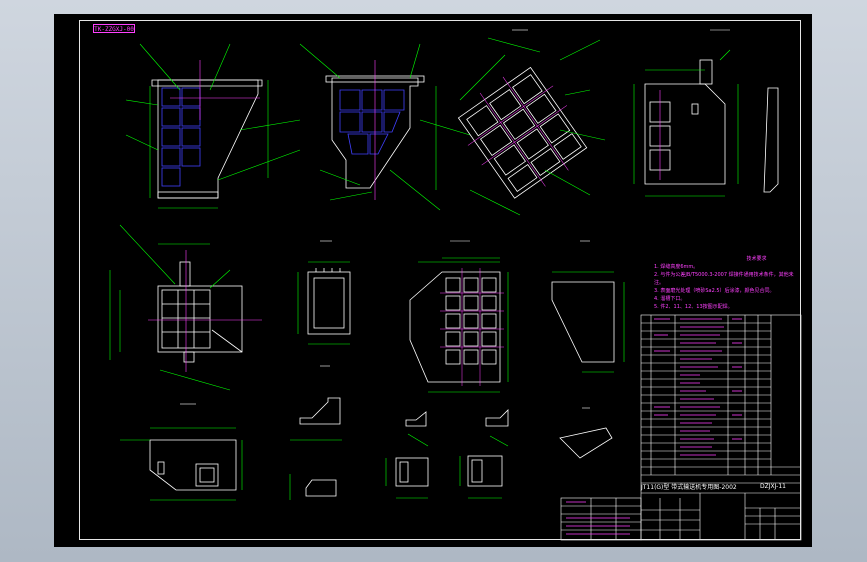 The height and width of the screenshot is (562, 867). I want to click on notes-heading: 技术要求, so click(756, 259).